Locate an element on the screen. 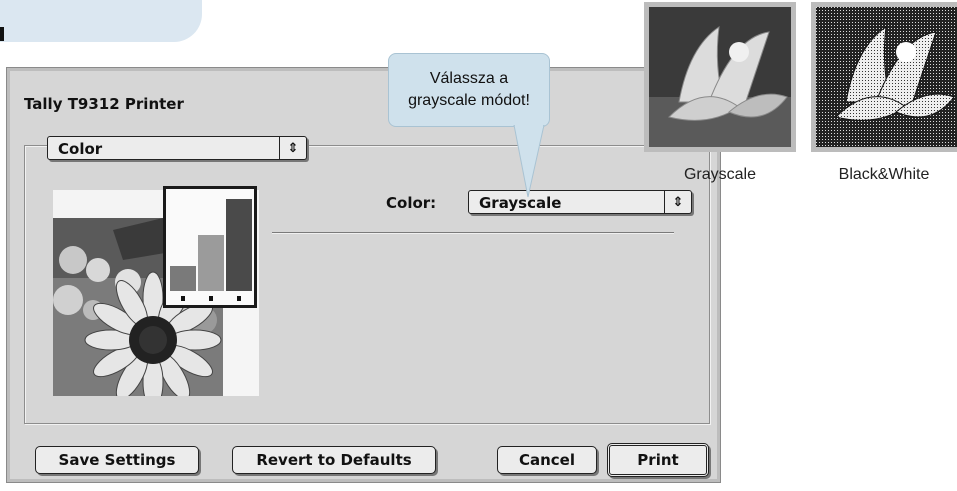 This screenshot has width=957, height=491. background-mark is located at coordinates (2, 34).